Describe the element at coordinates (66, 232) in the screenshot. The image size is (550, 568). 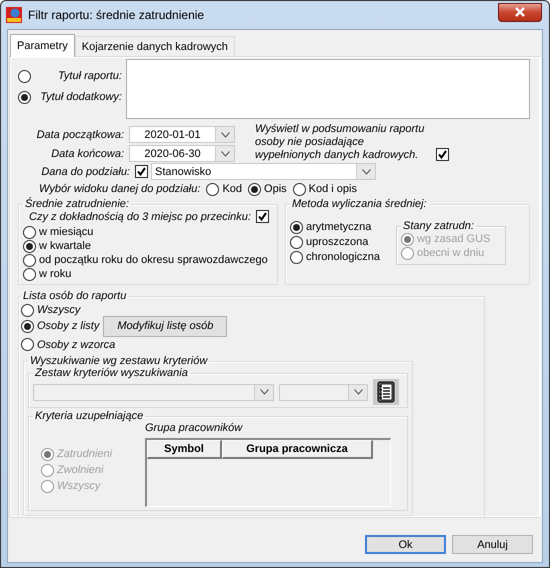
I see `radio-label: w miesiącu` at that location.